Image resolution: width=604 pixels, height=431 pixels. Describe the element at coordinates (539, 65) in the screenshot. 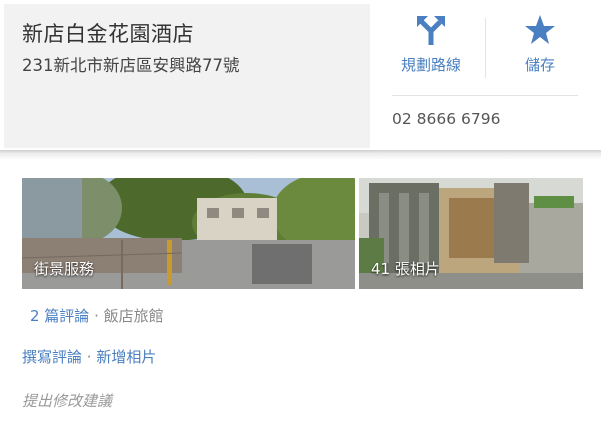

I see `save-label: 儲存` at that location.